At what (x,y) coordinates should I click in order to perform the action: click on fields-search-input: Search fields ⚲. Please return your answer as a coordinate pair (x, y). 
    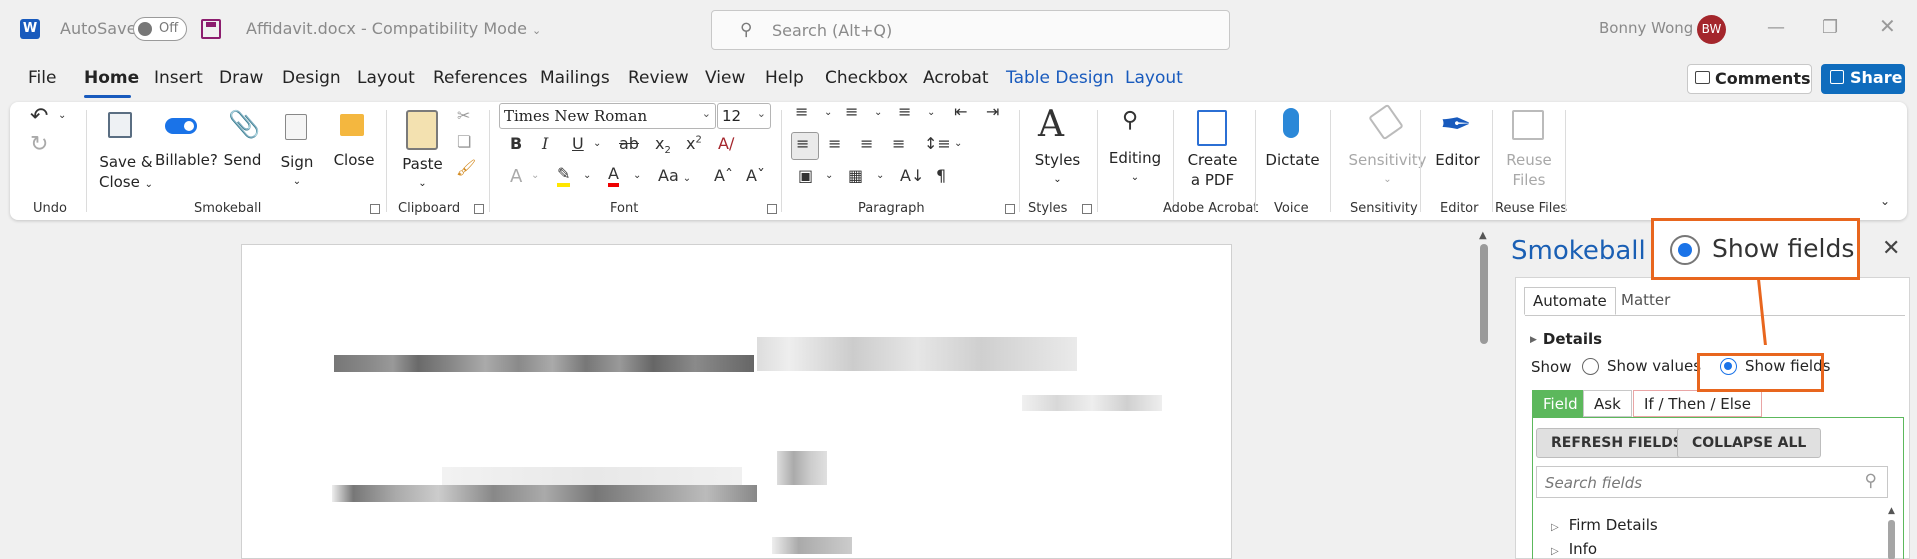
    Looking at the image, I should click on (1712, 482).